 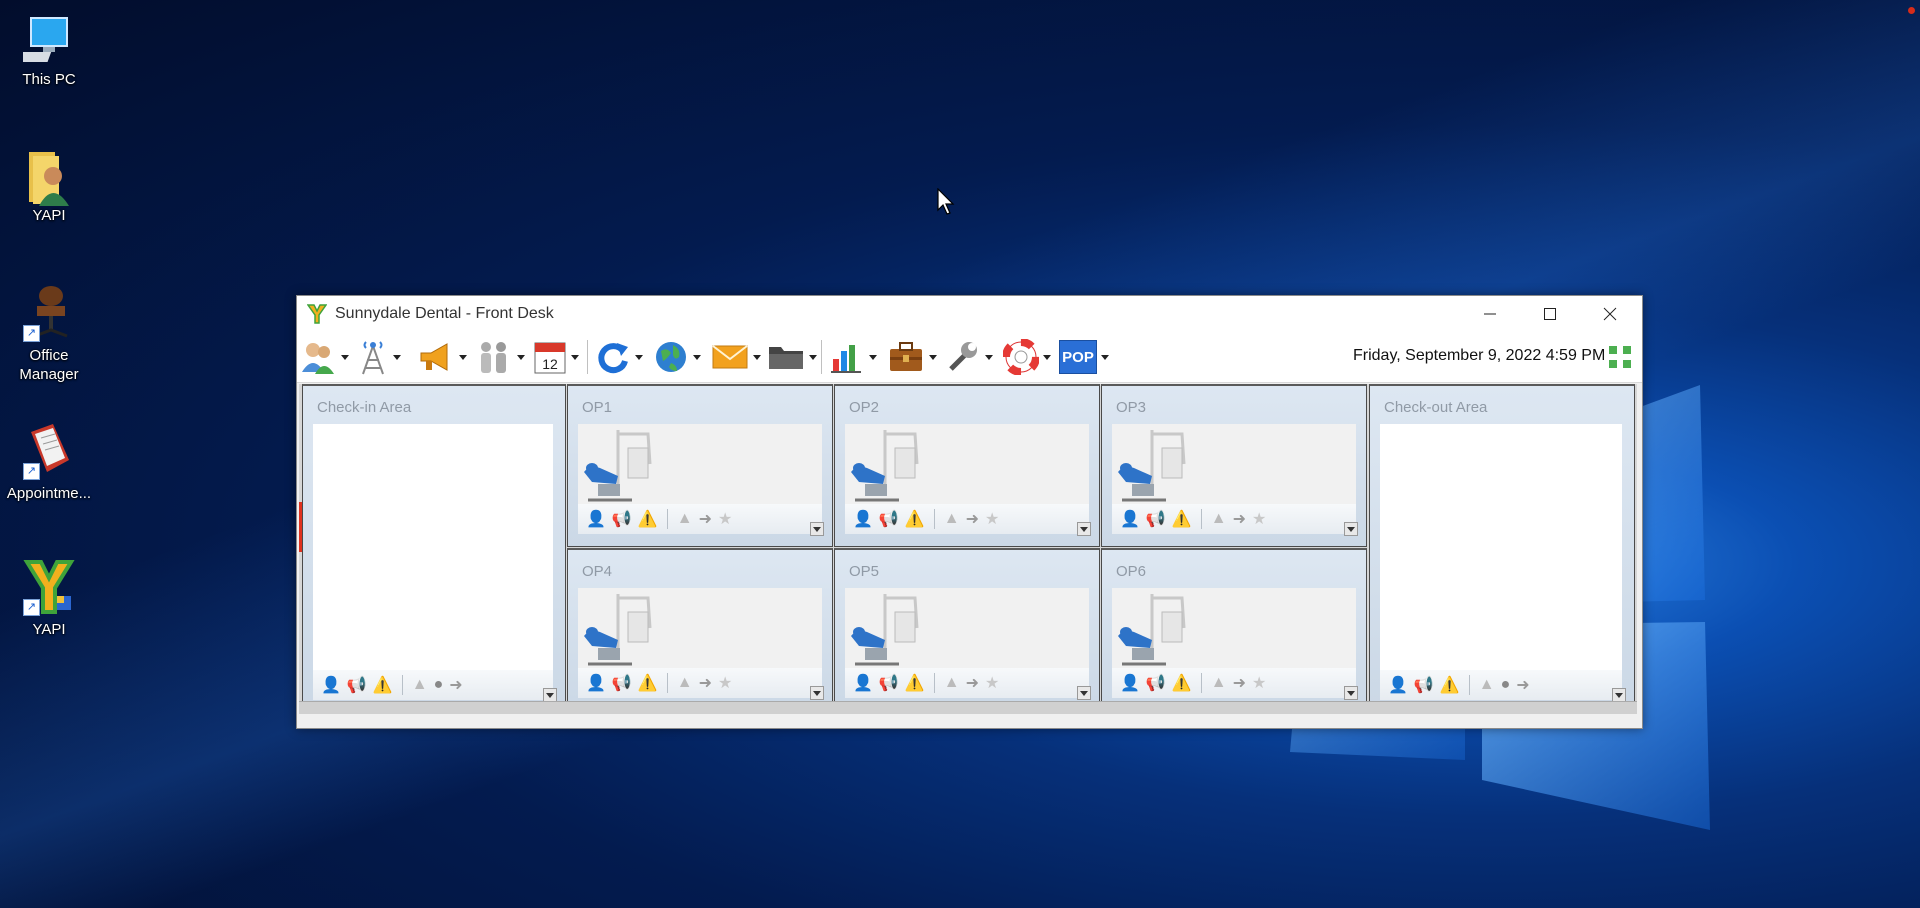 What do you see at coordinates (1084, 357) in the screenshot?
I see `pop-menu-button: POP` at bounding box center [1084, 357].